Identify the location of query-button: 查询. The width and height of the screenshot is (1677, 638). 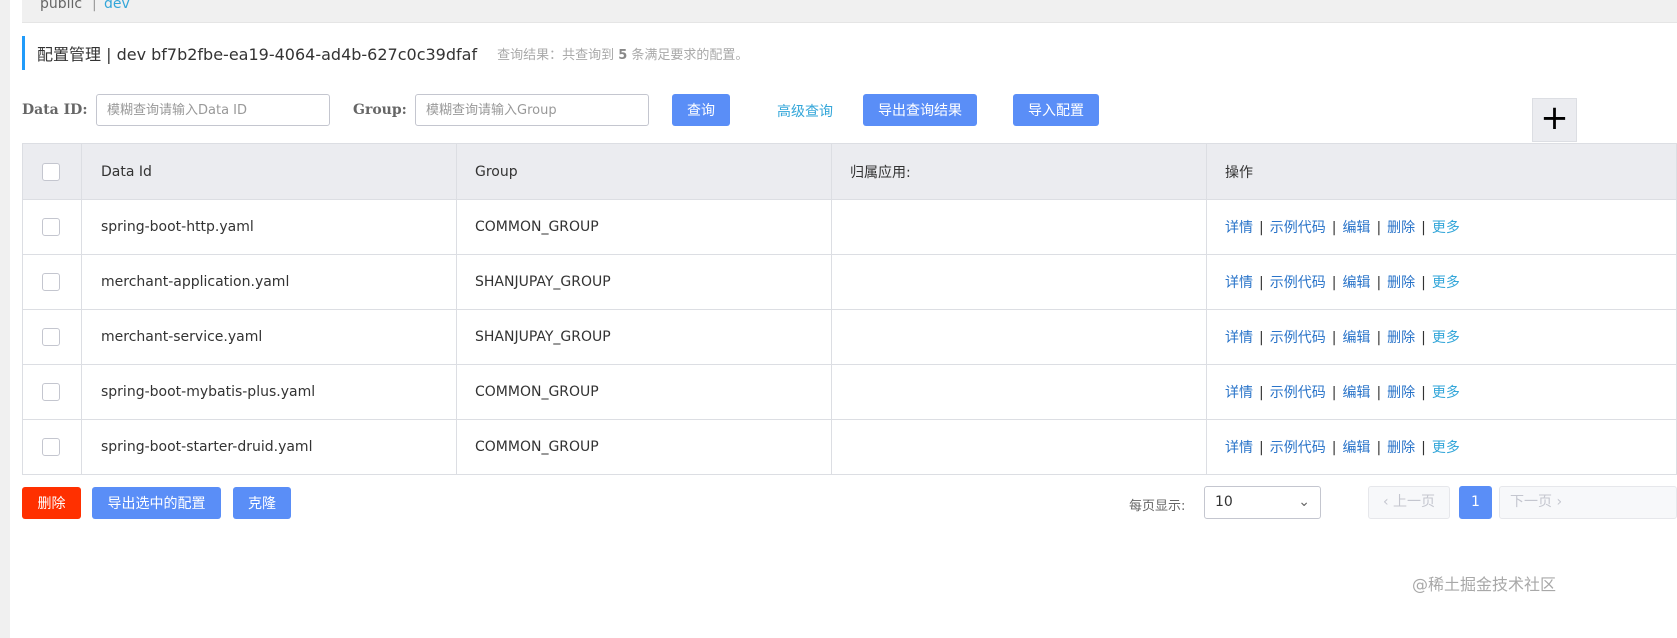
(701, 110).